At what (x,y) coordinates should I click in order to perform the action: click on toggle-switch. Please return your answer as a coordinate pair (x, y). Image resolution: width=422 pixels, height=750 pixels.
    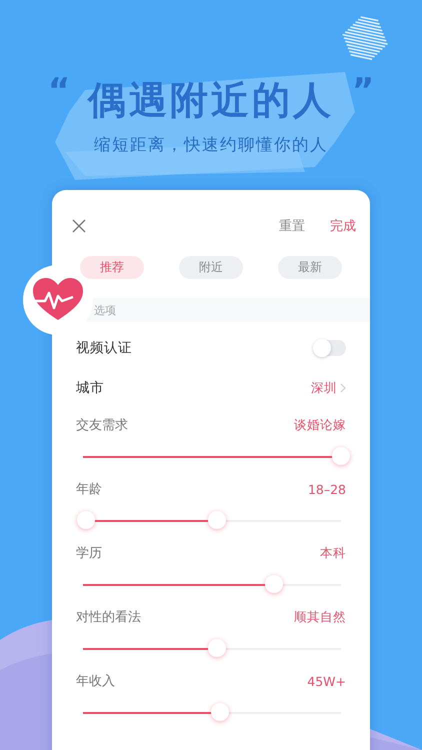
    Looking at the image, I should click on (330, 348).